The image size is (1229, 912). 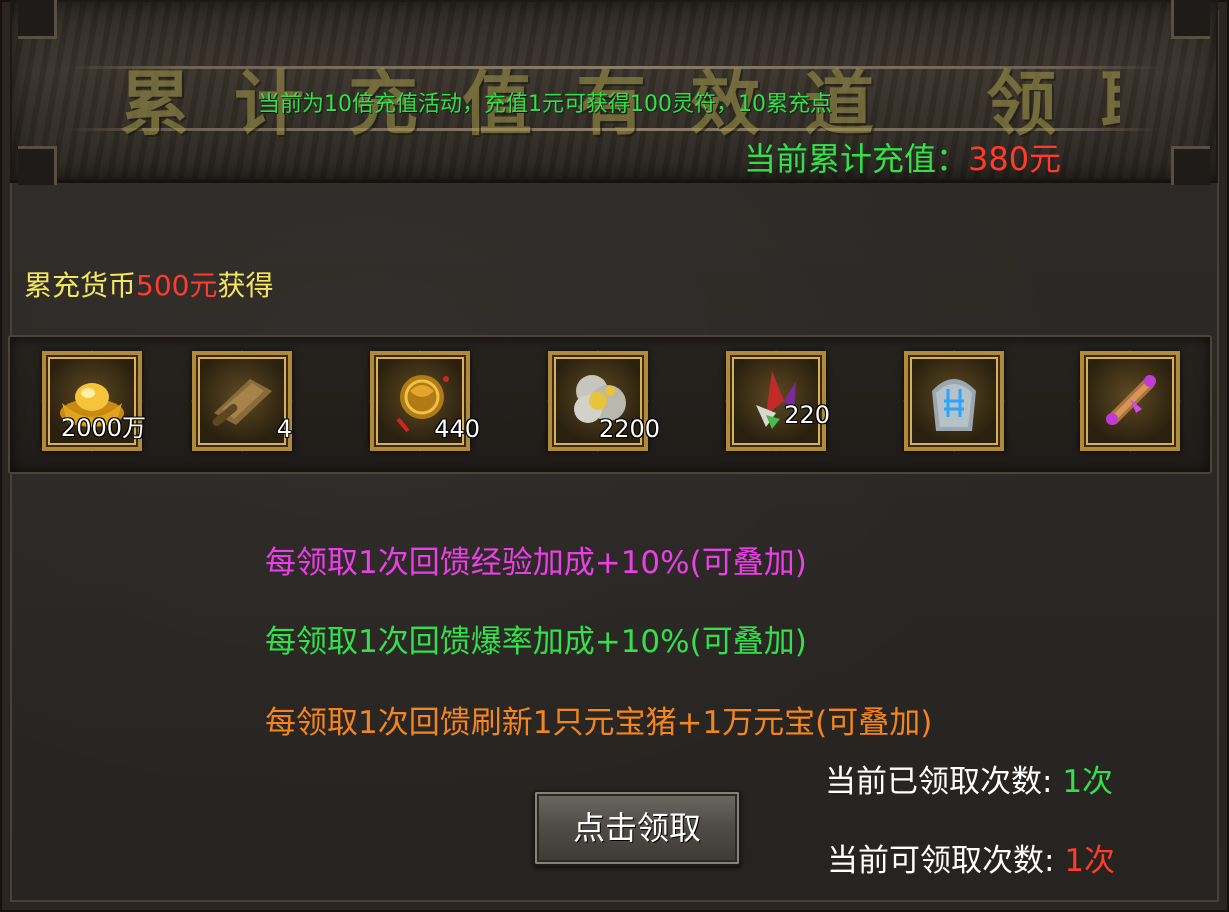 I want to click on available-count: 当前可领取次数: 1次, so click(x=971, y=857).